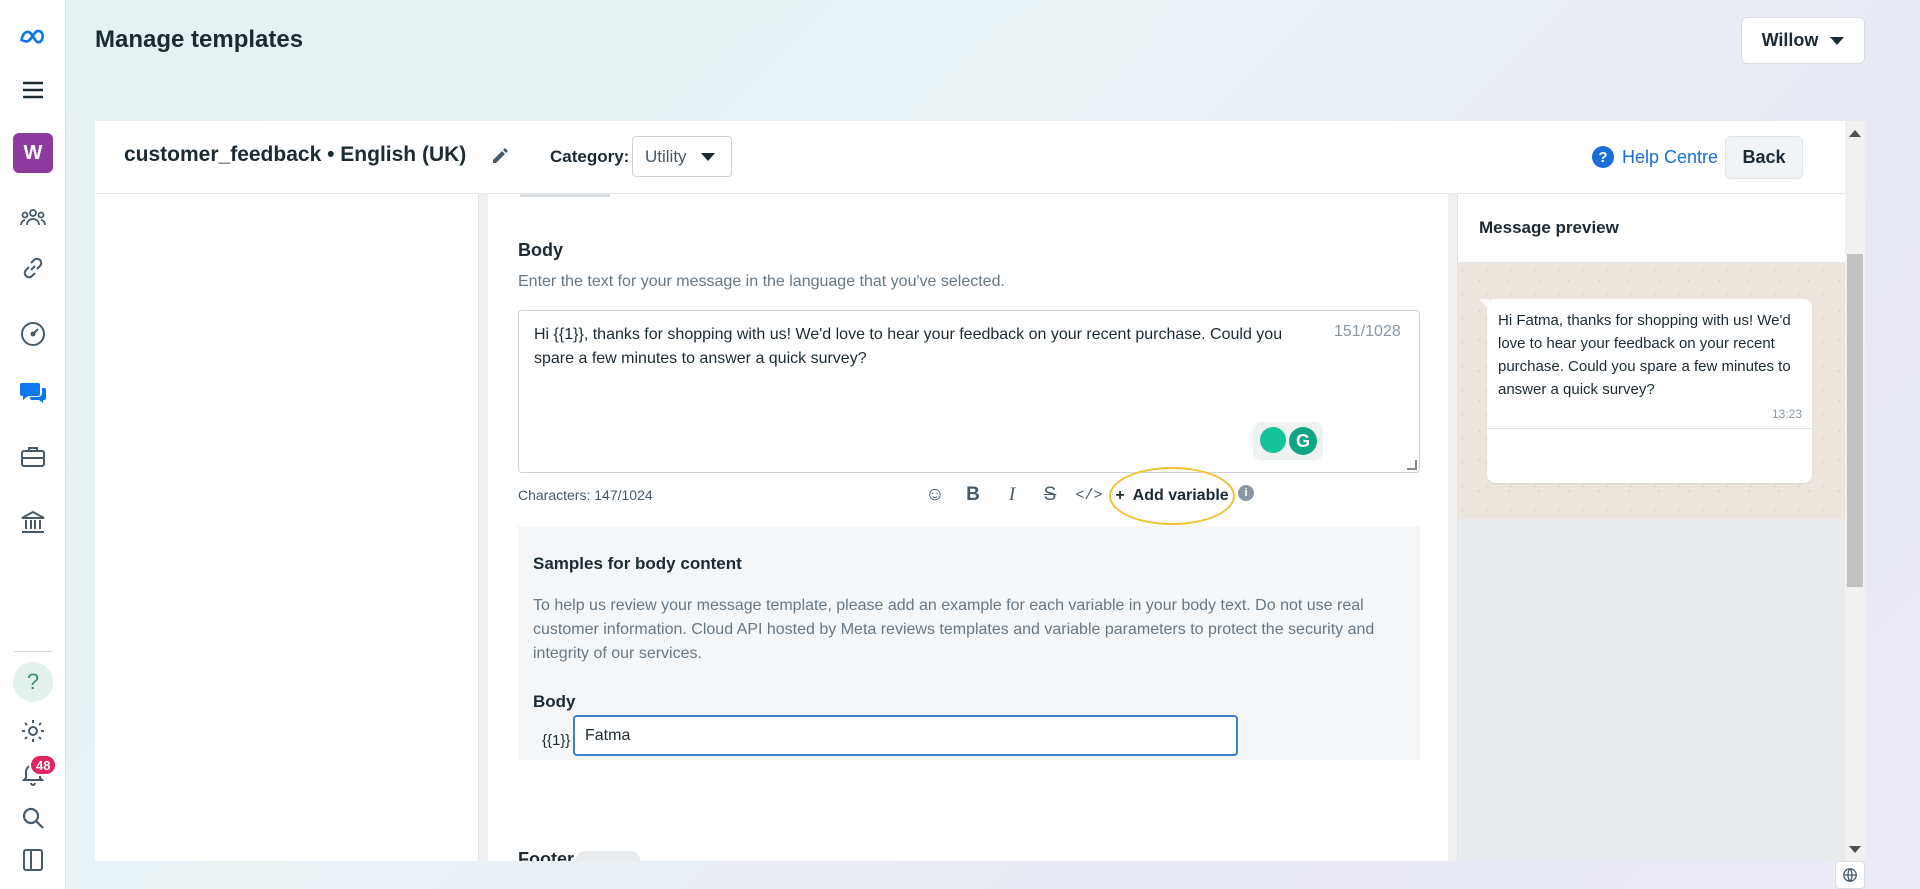  Describe the element at coordinates (1246, 493) in the screenshot. I see `info-icon: i` at that location.